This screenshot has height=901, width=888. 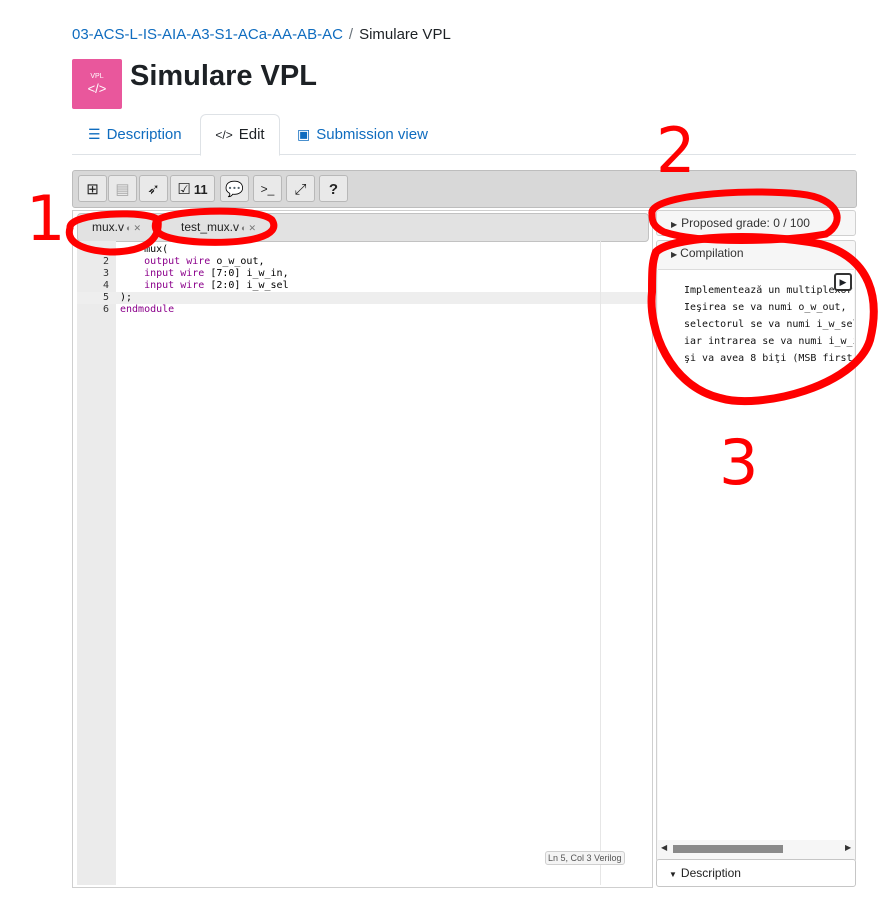 What do you see at coordinates (676, 150) in the screenshot?
I see `annotation-label-2: 2` at bounding box center [676, 150].